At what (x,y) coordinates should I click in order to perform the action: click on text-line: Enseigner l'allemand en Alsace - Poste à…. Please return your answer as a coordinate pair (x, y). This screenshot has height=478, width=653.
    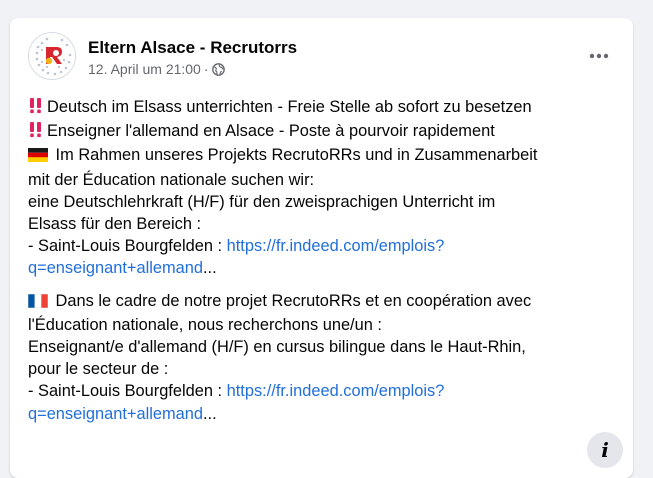
    Looking at the image, I should click on (323, 132).